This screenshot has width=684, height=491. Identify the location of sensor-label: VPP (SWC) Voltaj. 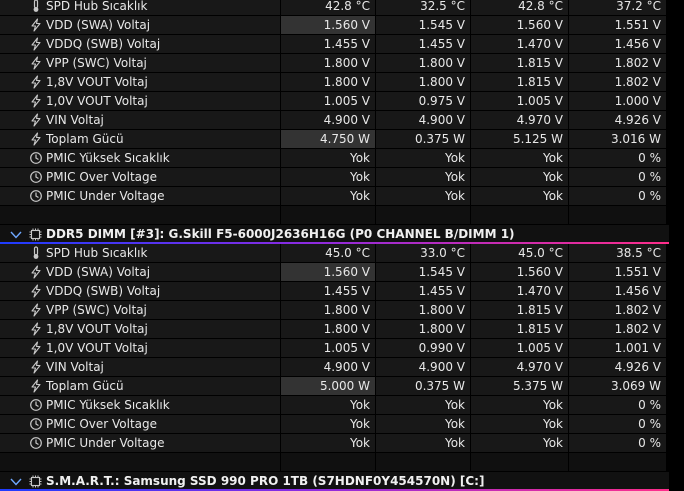
(96, 310).